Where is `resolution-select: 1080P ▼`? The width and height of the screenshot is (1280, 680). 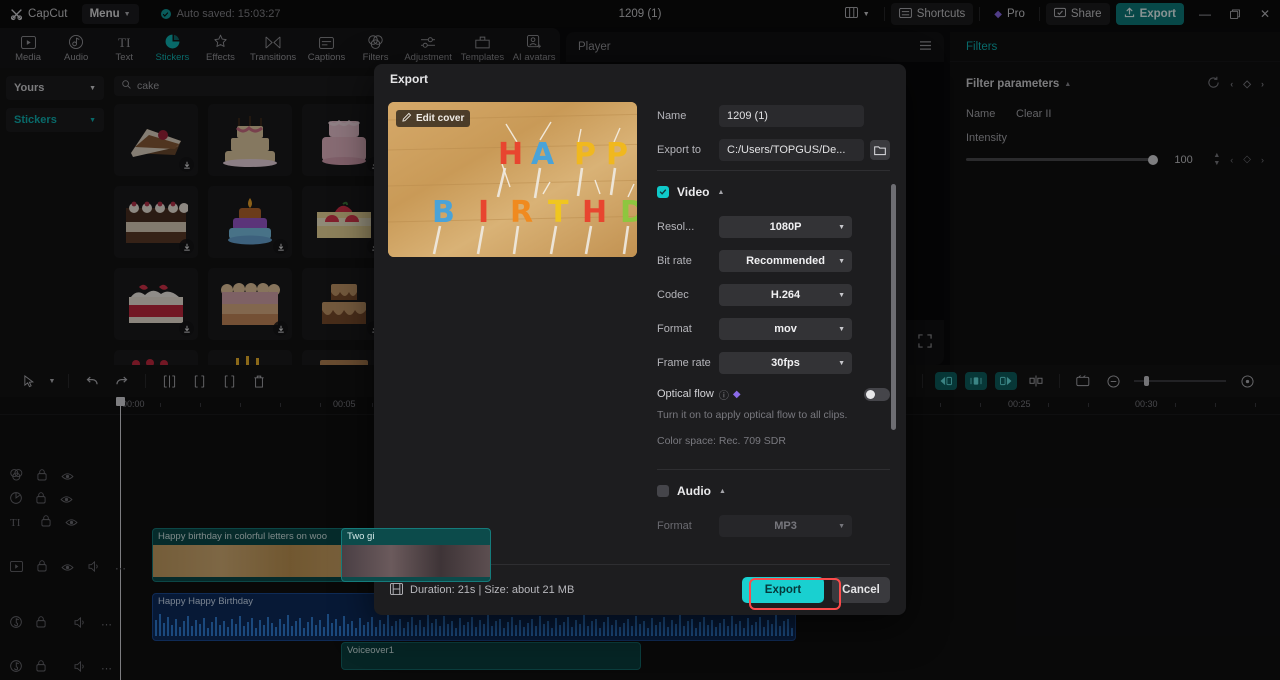 resolution-select: 1080P ▼ is located at coordinates (785, 227).